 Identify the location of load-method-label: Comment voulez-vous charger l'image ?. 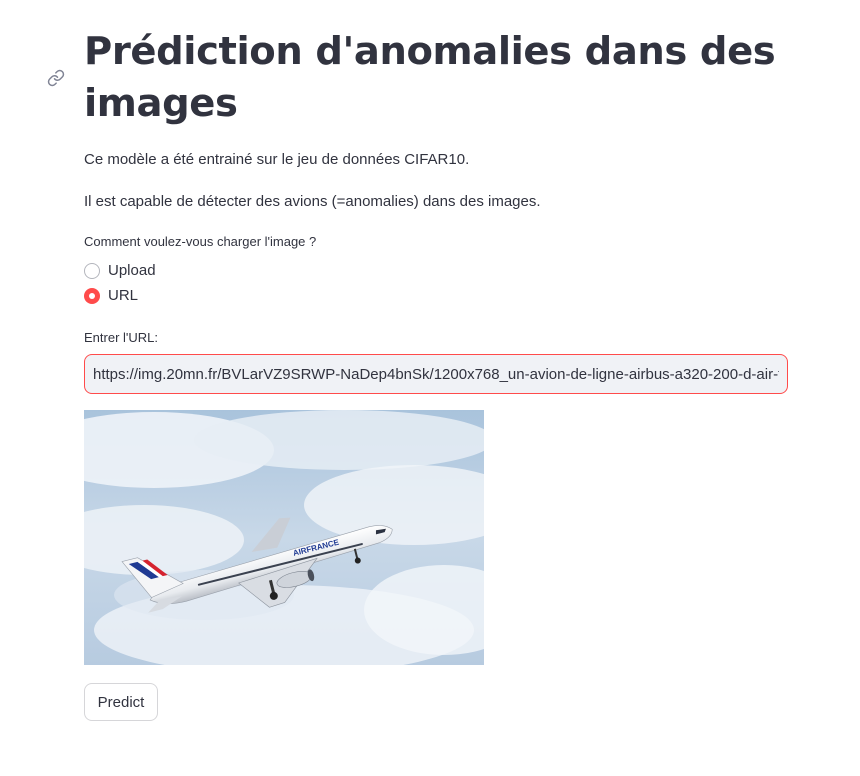
(200, 241).